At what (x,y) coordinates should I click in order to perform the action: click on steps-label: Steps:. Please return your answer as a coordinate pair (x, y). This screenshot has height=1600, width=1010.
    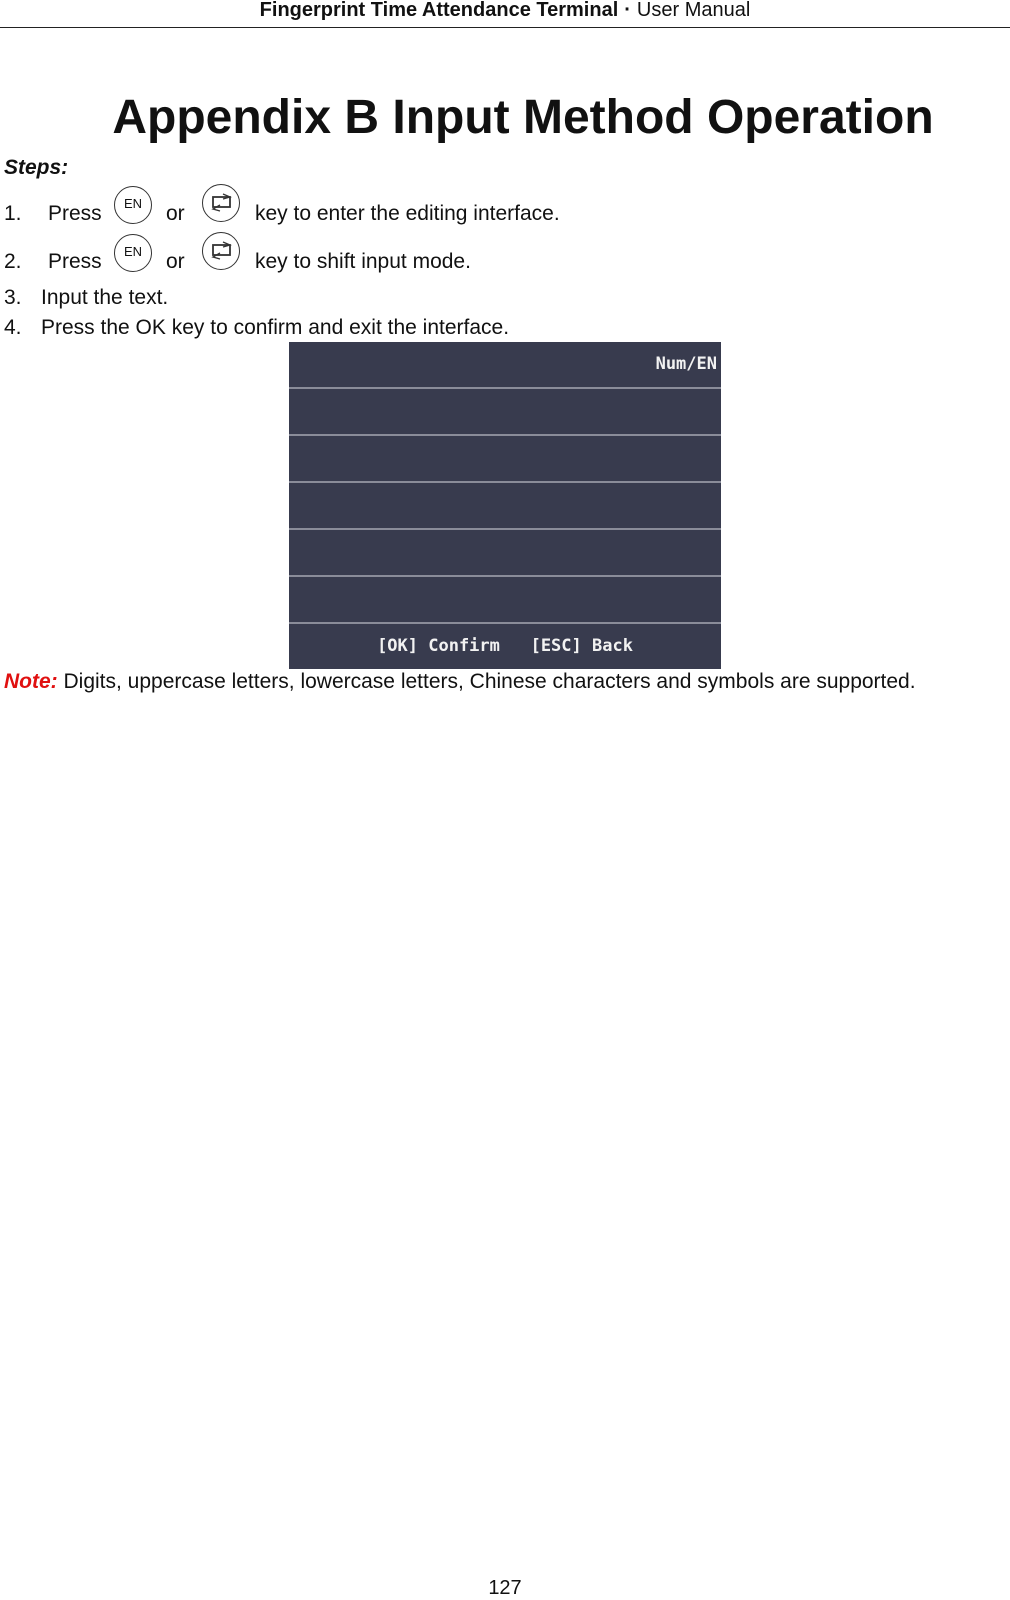
    Looking at the image, I should click on (36, 167).